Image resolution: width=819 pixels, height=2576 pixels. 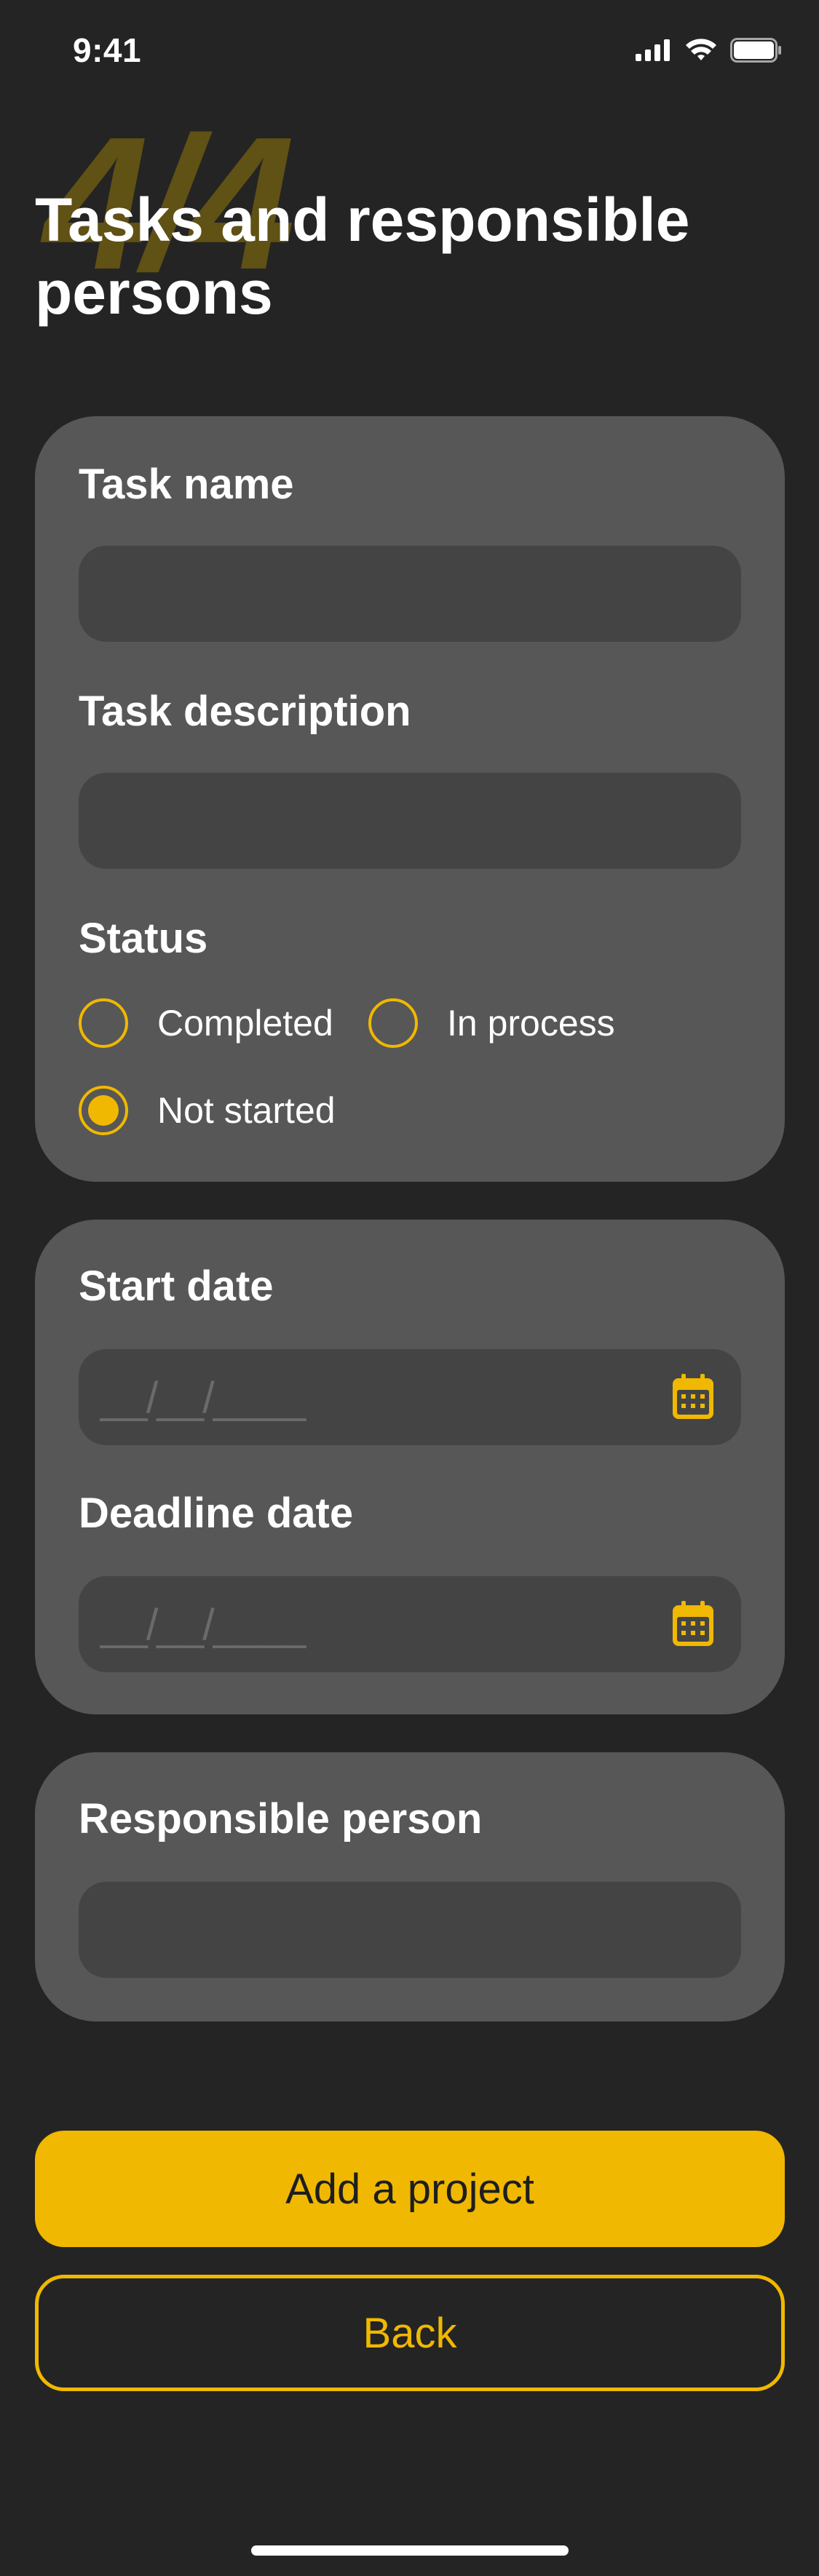 What do you see at coordinates (245, 711) in the screenshot?
I see `task-description-label: Task description` at bounding box center [245, 711].